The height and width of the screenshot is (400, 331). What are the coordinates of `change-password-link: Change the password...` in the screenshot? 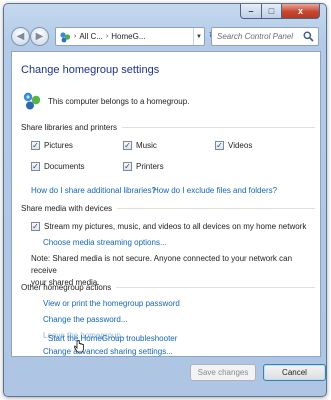 It's located at (85, 319).